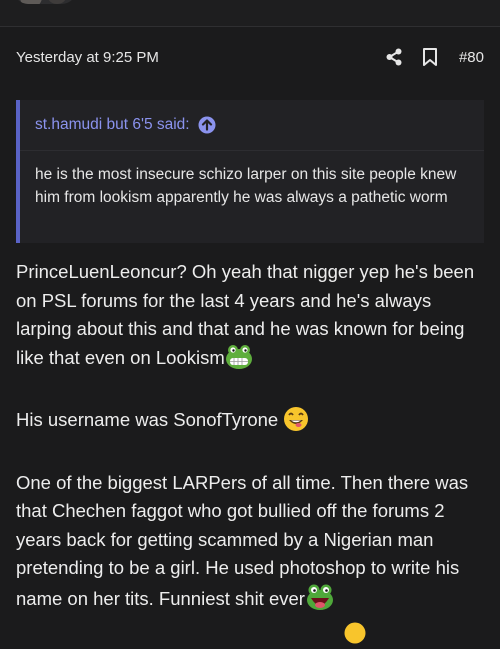 Image resolution: width=500 pixels, height=649 pixels. What do you see at coordinates (320, 601) in the screenshot?
I see `laughing-frog-emoji` at bounding box center [320, 601].